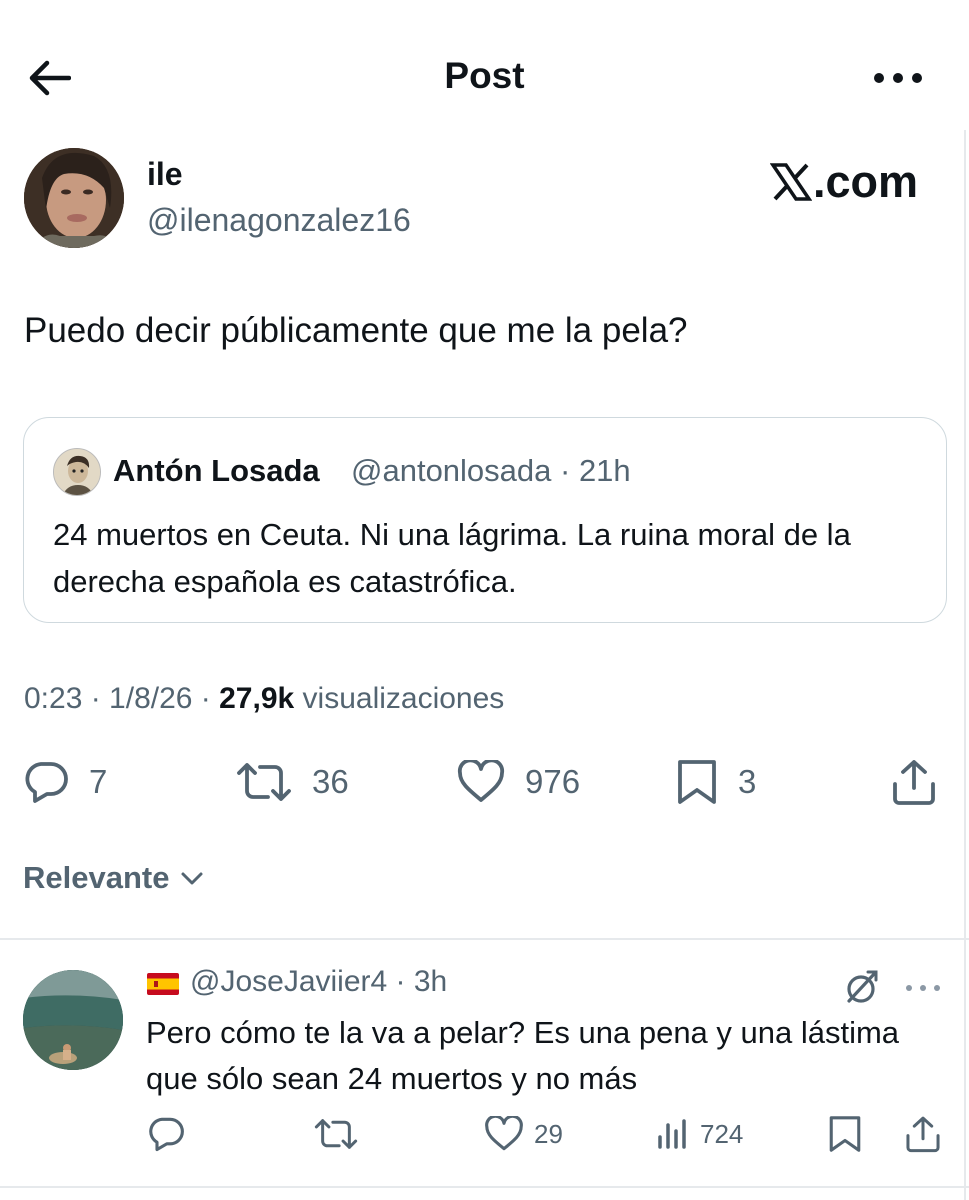 This screenshot has width=969, height=1200. I want to click on chevron-down-icon, so click(192, 878).